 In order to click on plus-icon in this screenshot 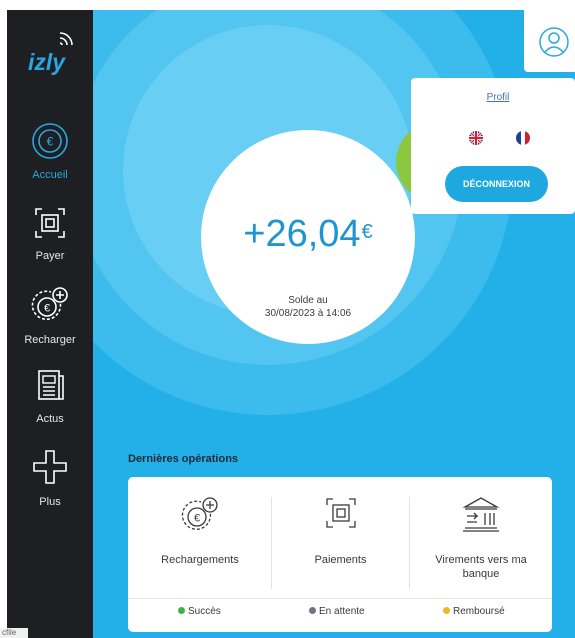, I will do `click(50, 469)`.